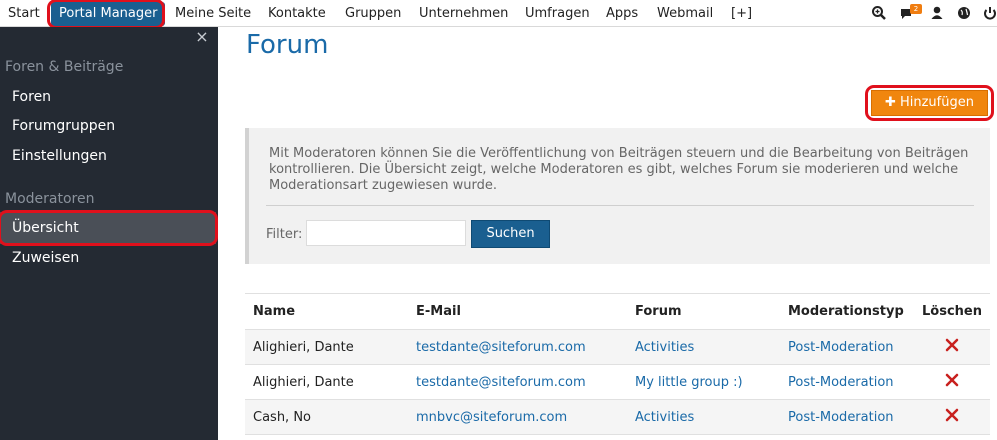  What do you see at coordinates (284, 234) in the screenshot?
I see `filter-label: Filter:` at bounding box center [284, 234].